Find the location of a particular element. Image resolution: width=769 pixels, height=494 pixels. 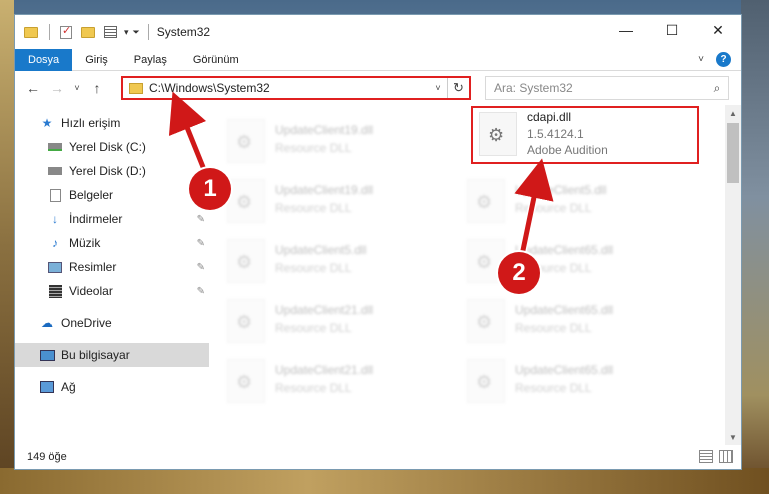

sidebar-item-label: Resimler is located at coordinates (93, 267).